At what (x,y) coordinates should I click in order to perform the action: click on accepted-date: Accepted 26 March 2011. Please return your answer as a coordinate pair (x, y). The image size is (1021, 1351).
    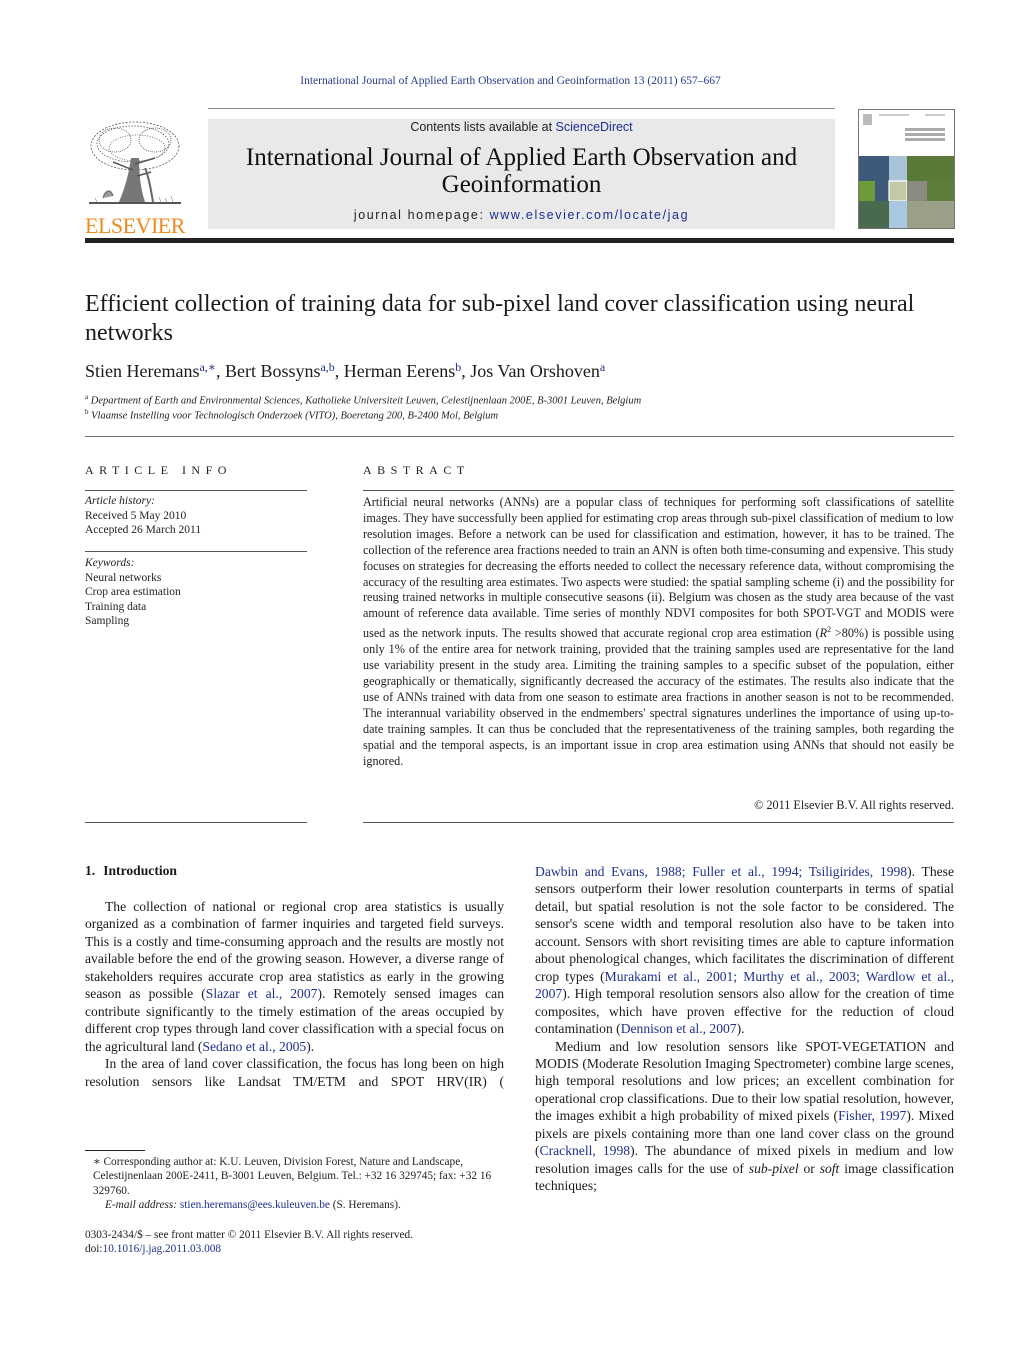
    Looking at the image, I should click on (143, 530).